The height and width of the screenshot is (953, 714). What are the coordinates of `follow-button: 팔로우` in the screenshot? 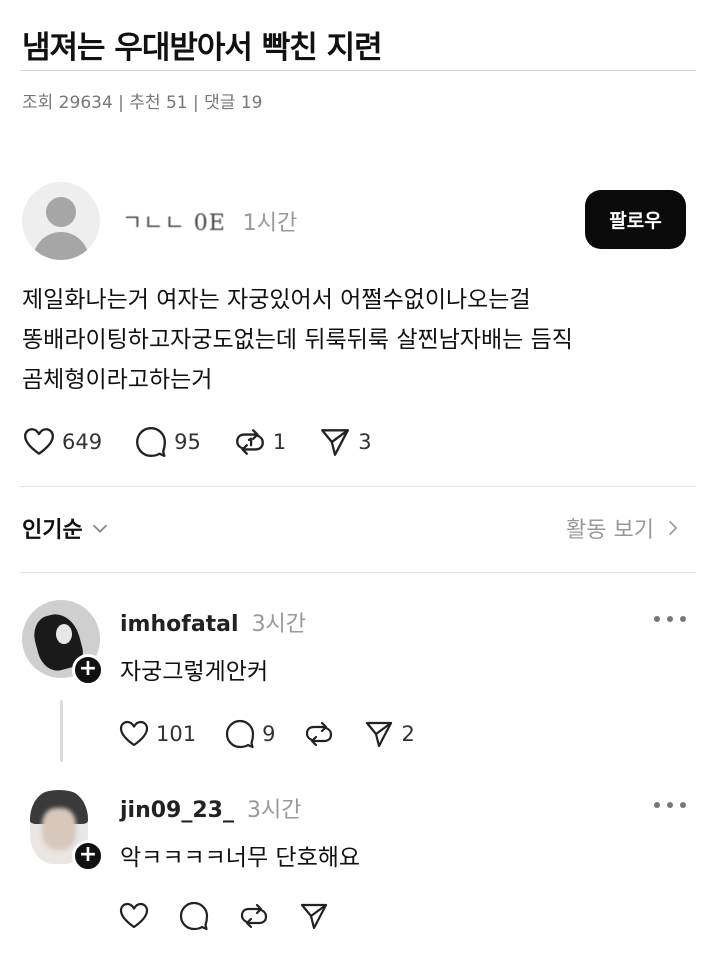 It's located at (635, 219).